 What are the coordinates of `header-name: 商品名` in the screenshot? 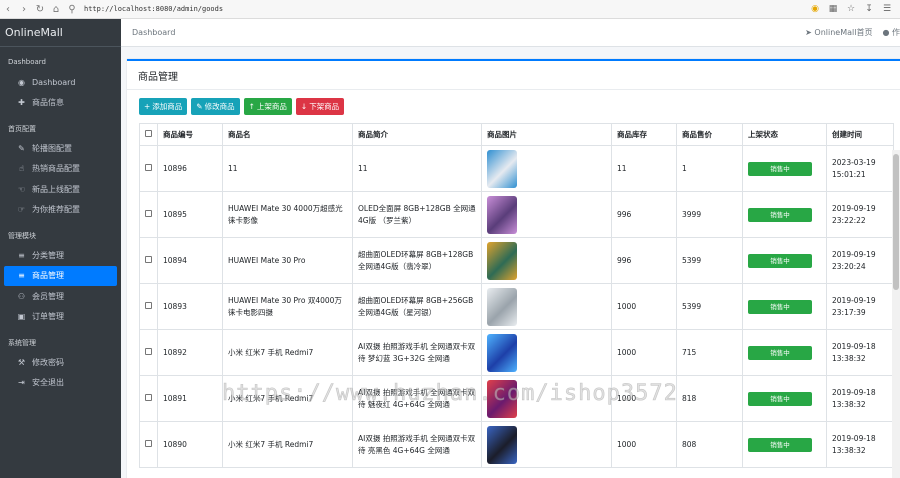 It's located at (287, 134).